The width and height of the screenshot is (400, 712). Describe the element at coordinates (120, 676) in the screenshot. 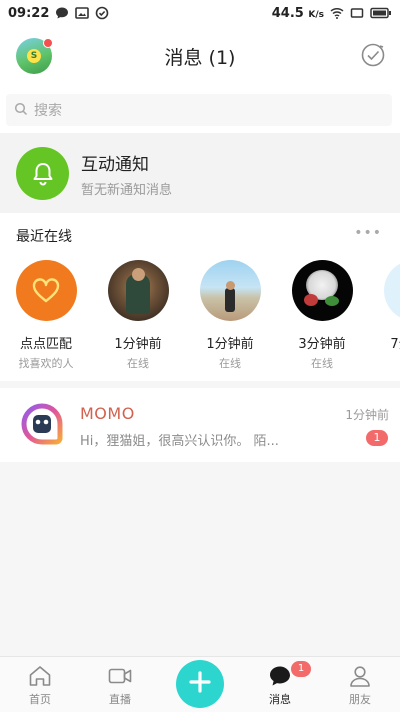

I see `video-camera-icon` at that location.